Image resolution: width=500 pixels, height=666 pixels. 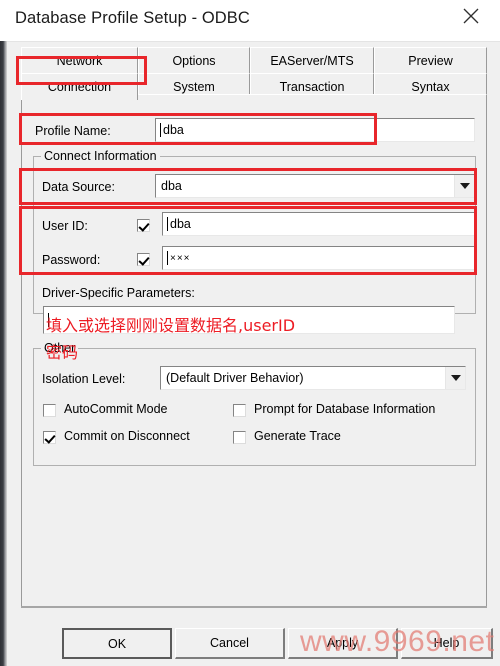 I want to click on close-icon, so click(x=471, y=16).